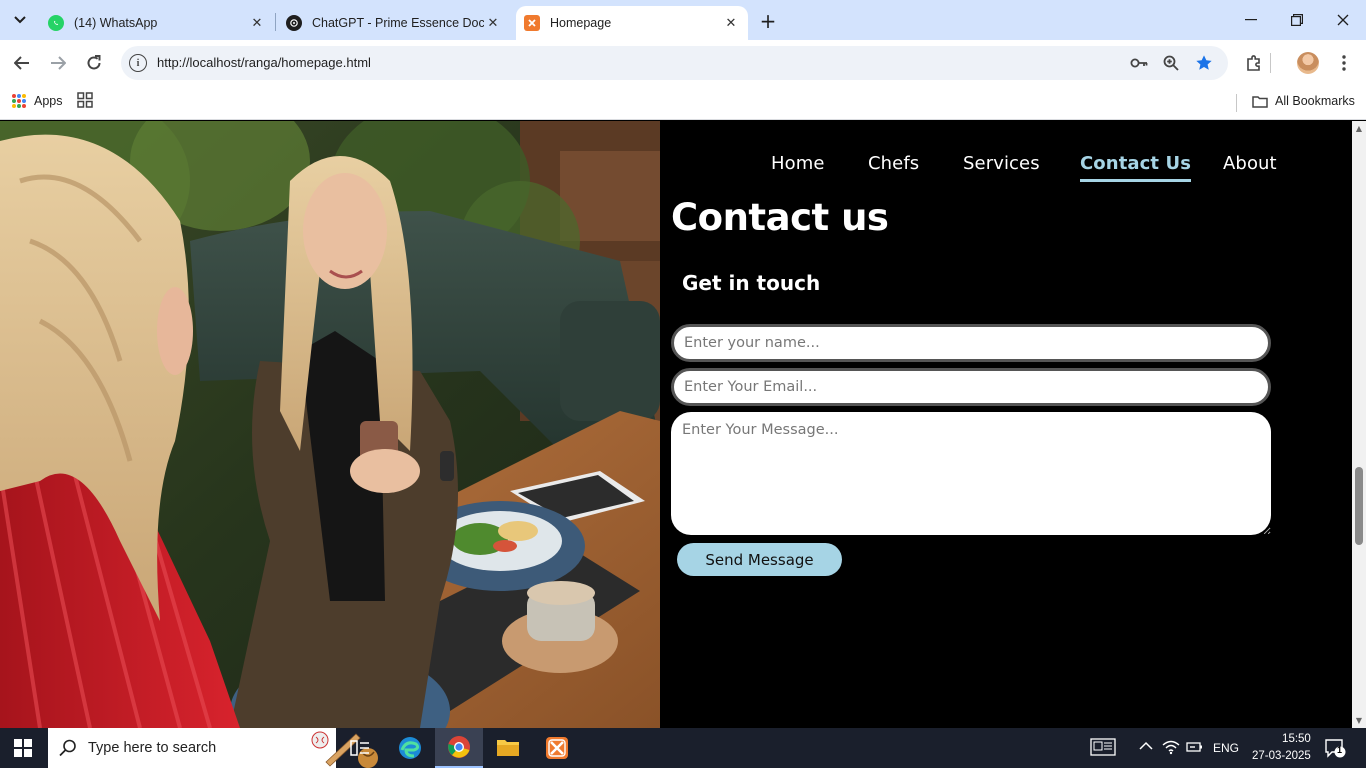 The height and width of the screenshot is (768, 1366). What do you see at coordinates (159, 23) in the screenshot?
I see `tab-whatsapp: (14) WhatsApp ✕` at bounding box center [159, 23].